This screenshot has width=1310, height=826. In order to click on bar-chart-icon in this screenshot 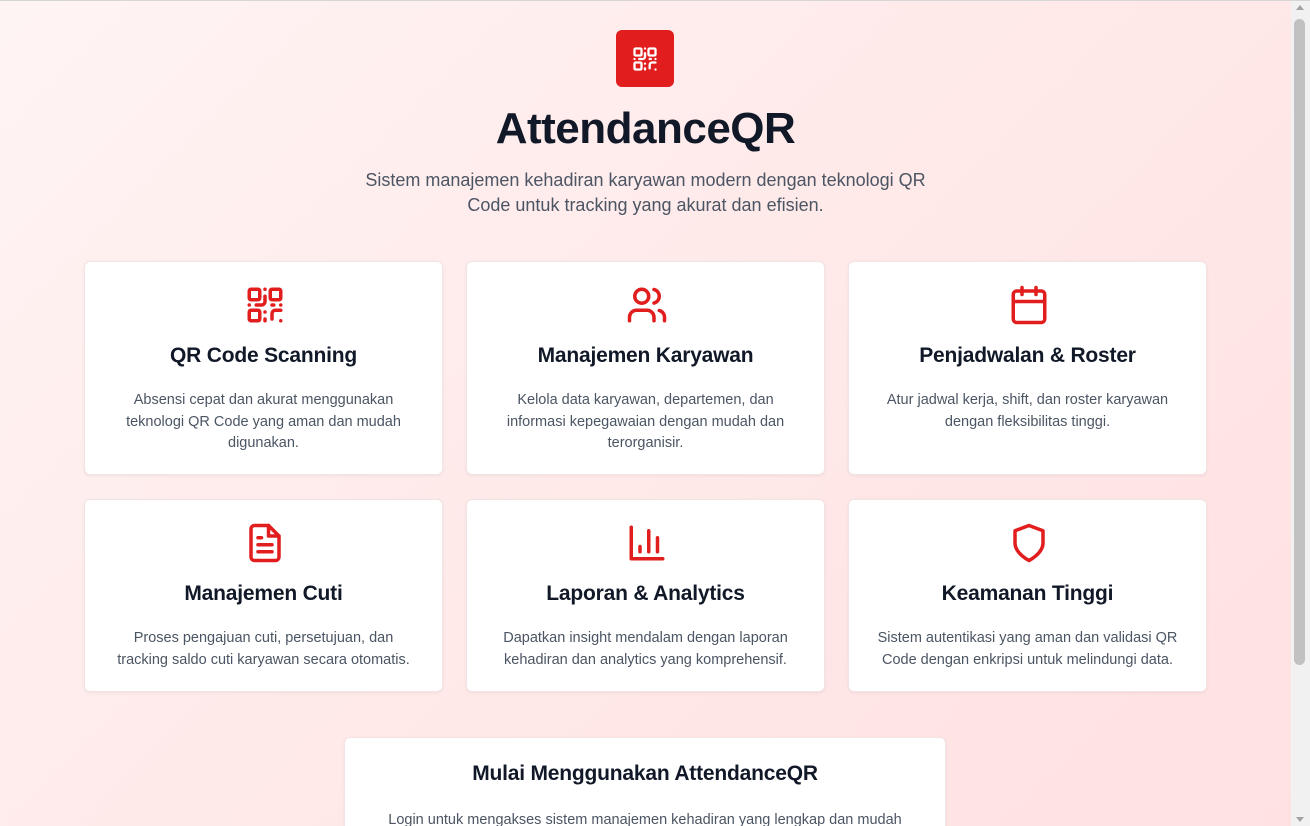, I will do `click(647, 543)`.